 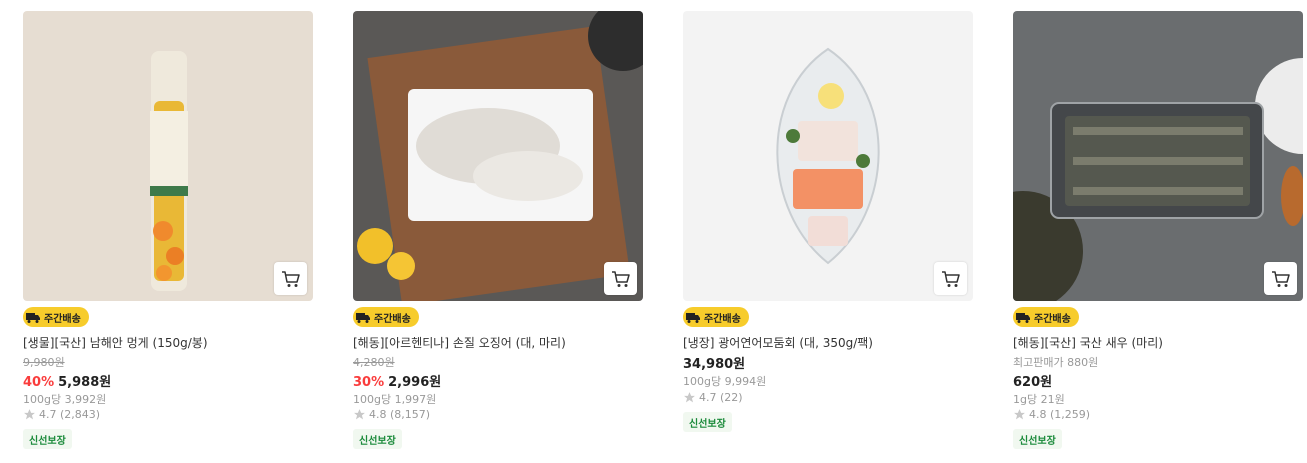 I want to click on sale-price: 2,996원, so click(x=415, y=382).